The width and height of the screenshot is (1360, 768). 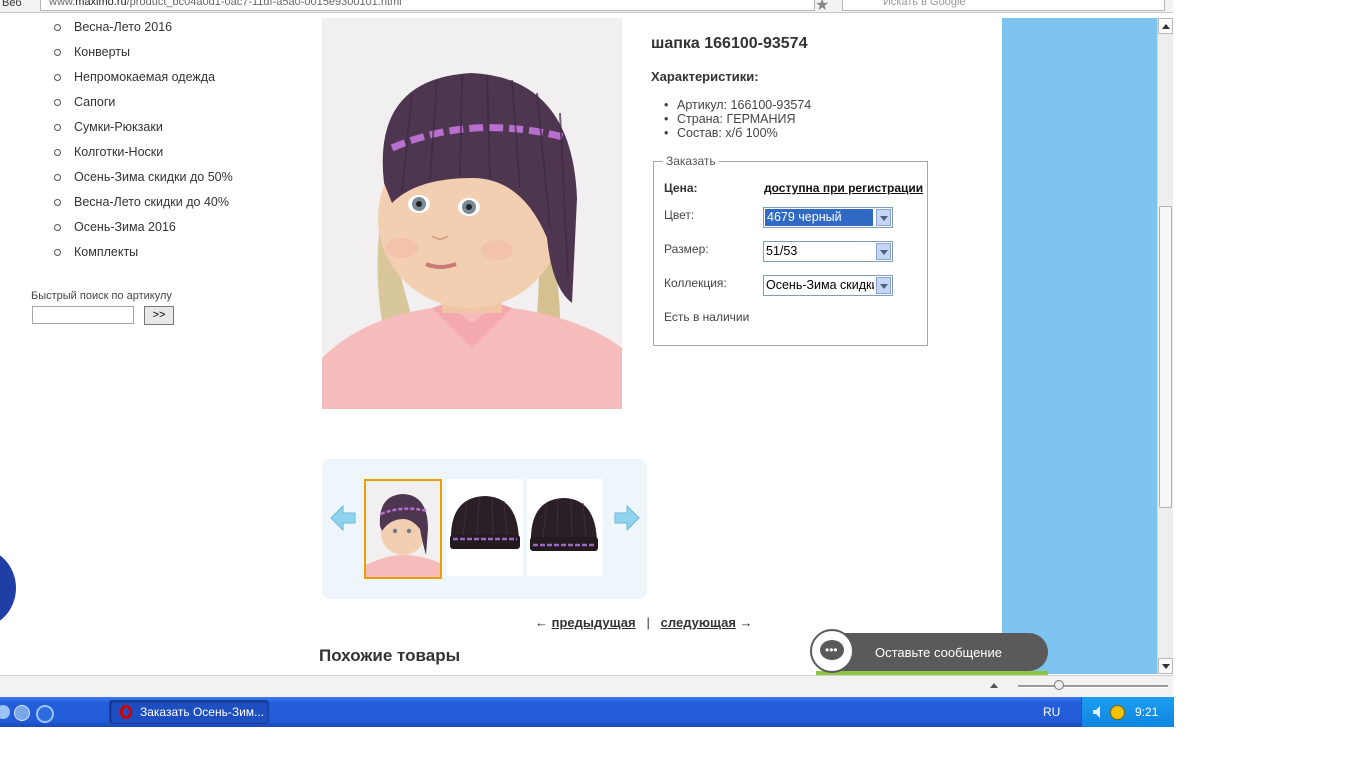 I want to click on scroll-thumb, so click(x=1165, y=357).